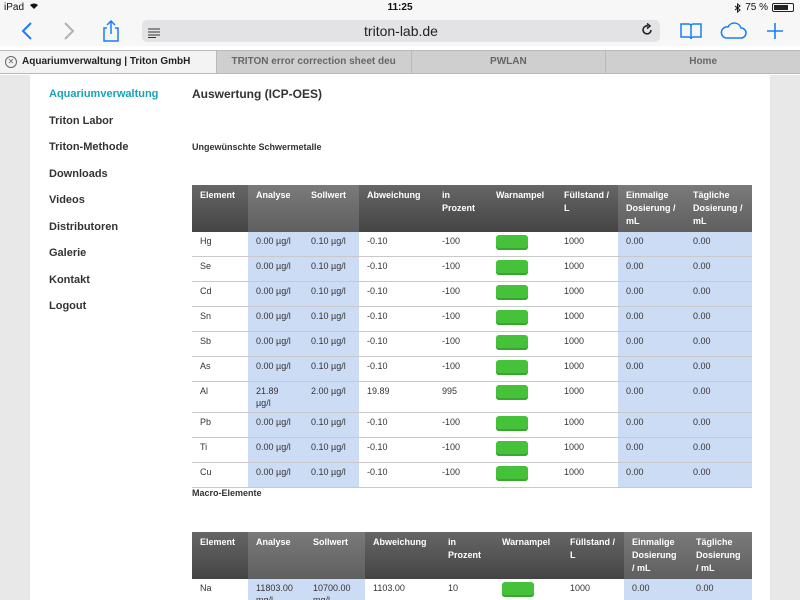 This screenshot has height=600, width=800. What do you see at coordinates (656, 555) in the screenshot?
I see `column-header-einmalige-dosierung: Einmalige Dosierung / mL` at bounding box center [656, 555].